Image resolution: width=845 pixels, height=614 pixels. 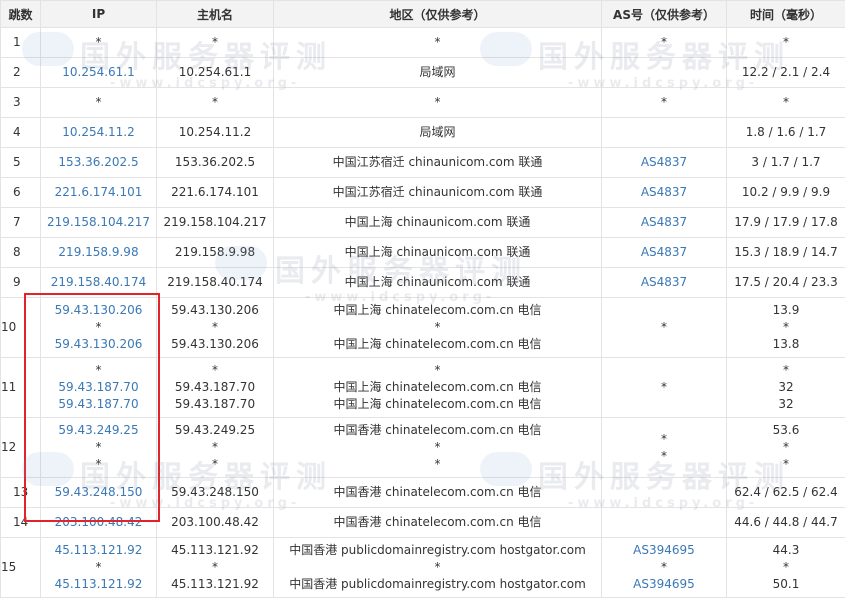 I want to click on cell-time: 44.3 * 50.1, so click(x=785, y=567).